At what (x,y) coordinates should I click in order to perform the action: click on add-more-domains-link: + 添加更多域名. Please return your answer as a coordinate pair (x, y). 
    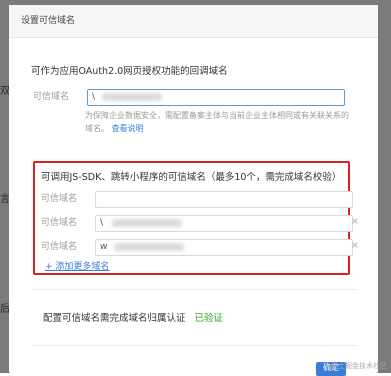
    Looking at the image, I should click on (77, 265).